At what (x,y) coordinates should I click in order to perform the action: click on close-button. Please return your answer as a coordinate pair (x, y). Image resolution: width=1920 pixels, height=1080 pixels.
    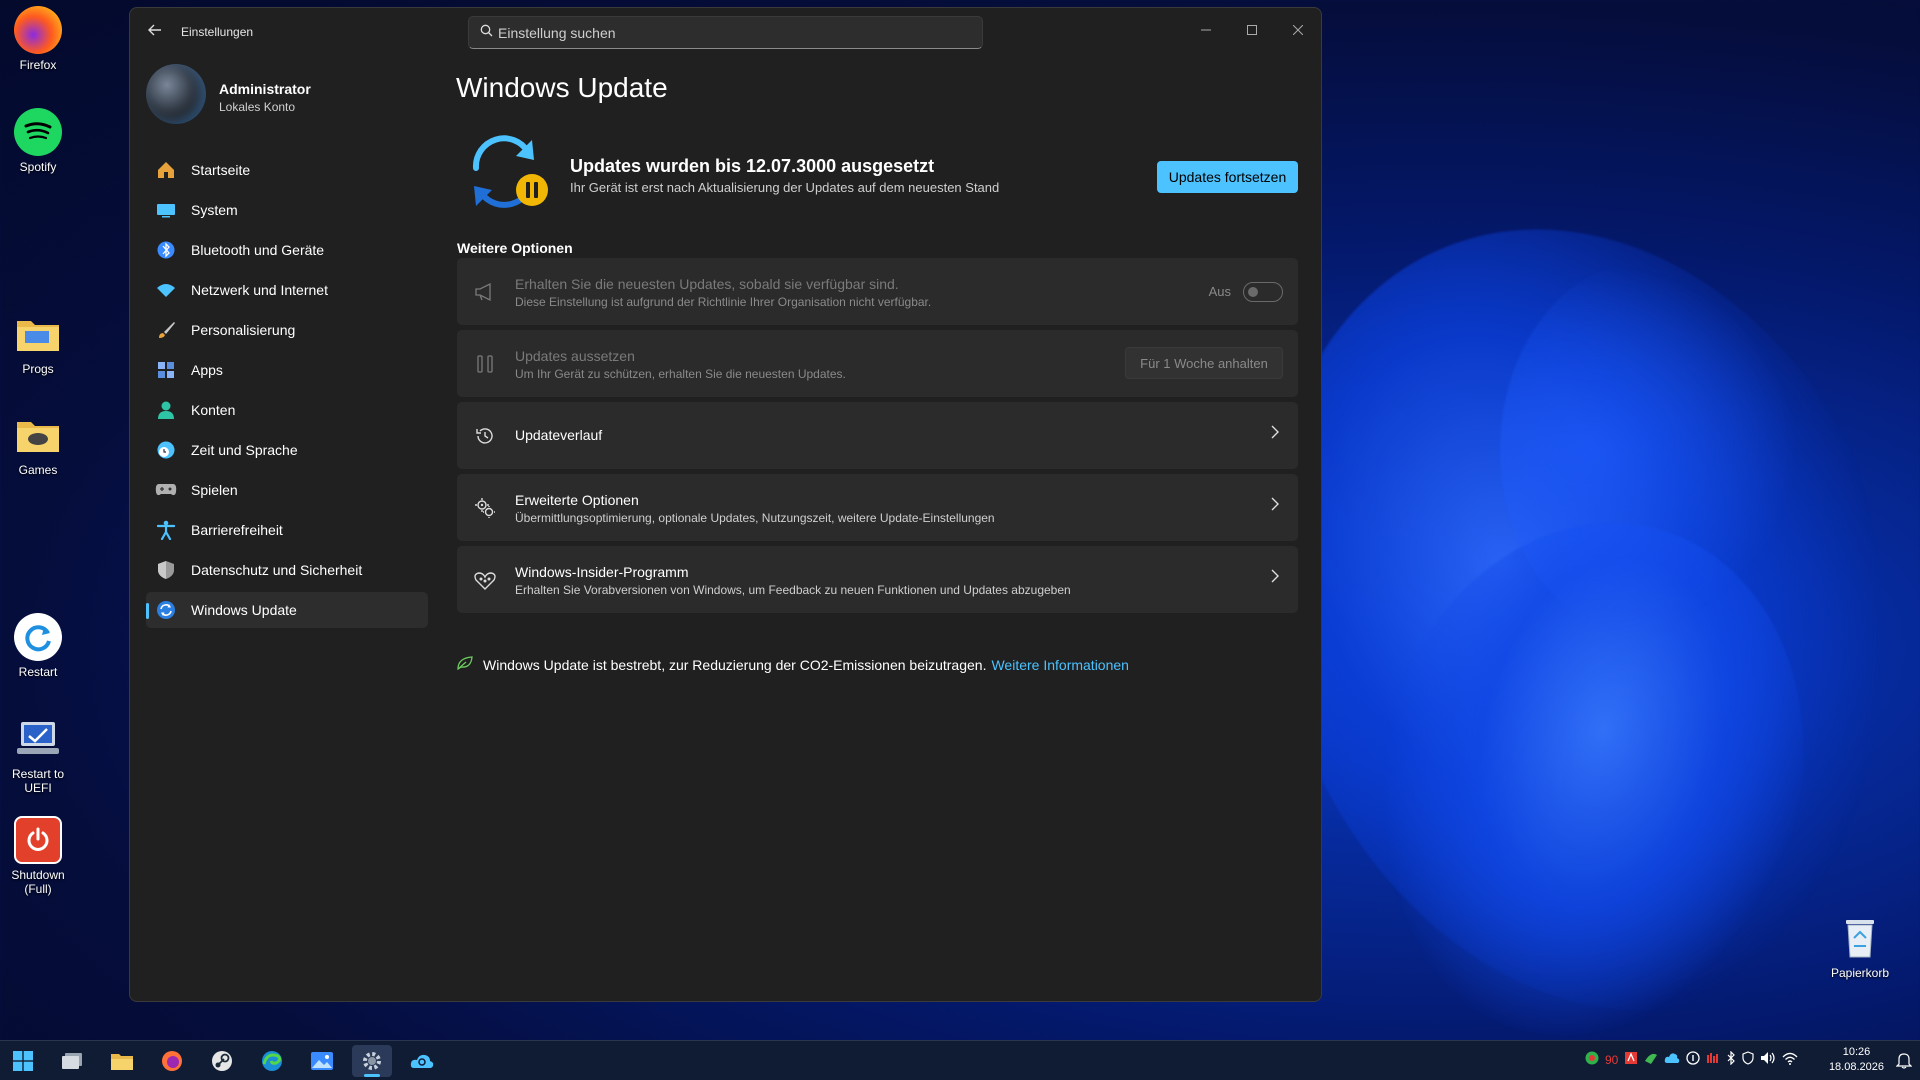
    Looking at the image, I should click on (1298, 31).